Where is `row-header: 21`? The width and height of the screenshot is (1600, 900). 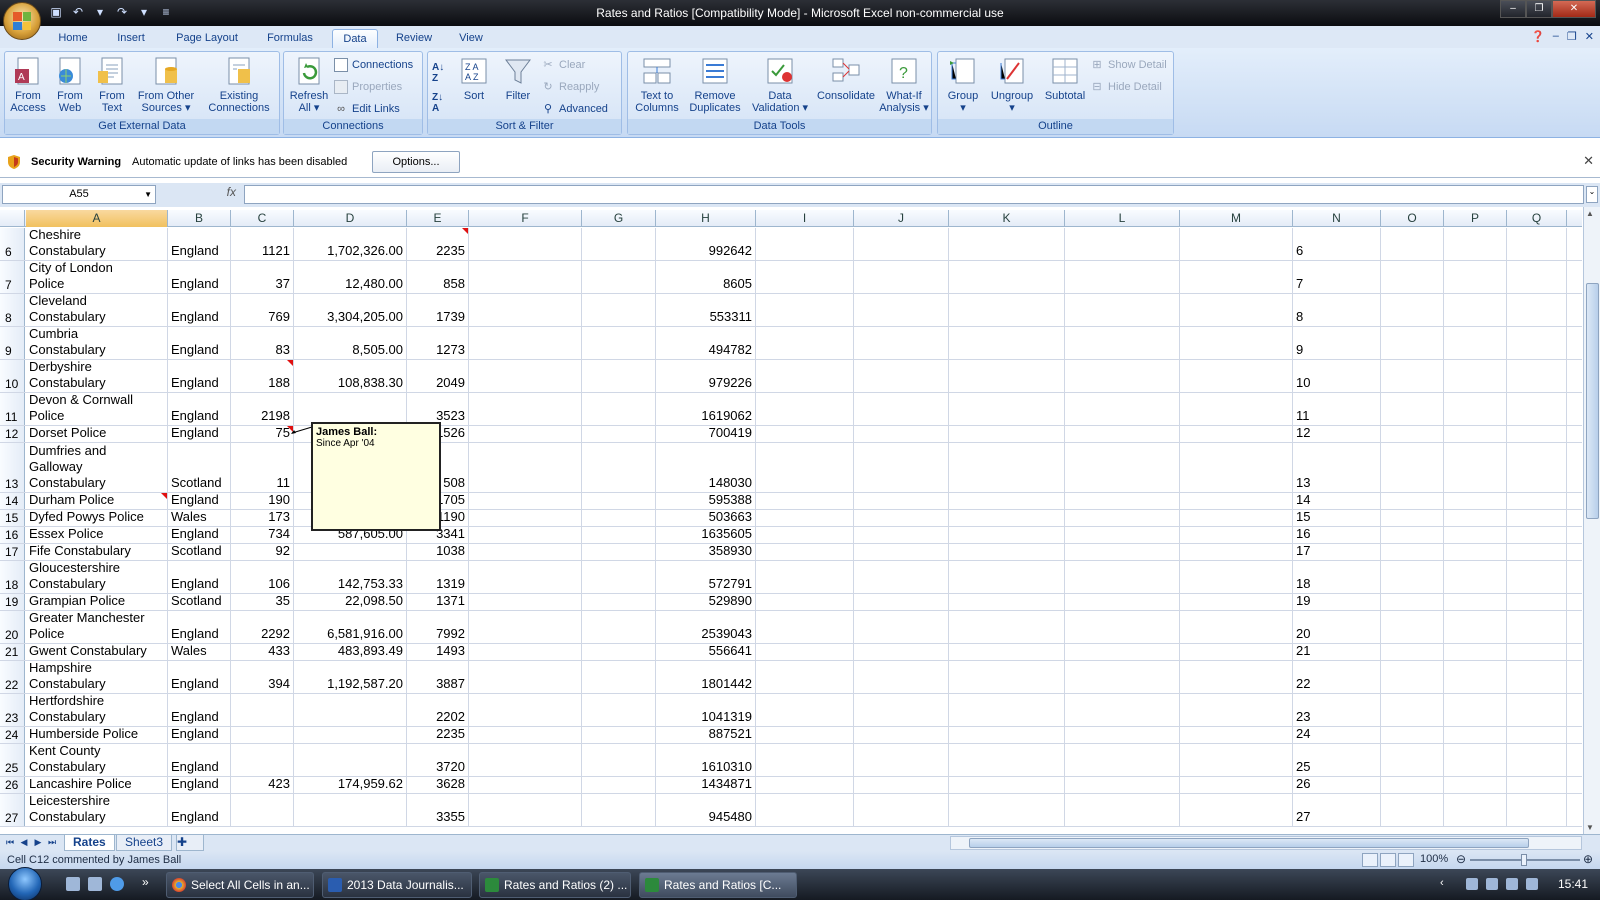
row-header: 21 is located at coordinates (12, 652).